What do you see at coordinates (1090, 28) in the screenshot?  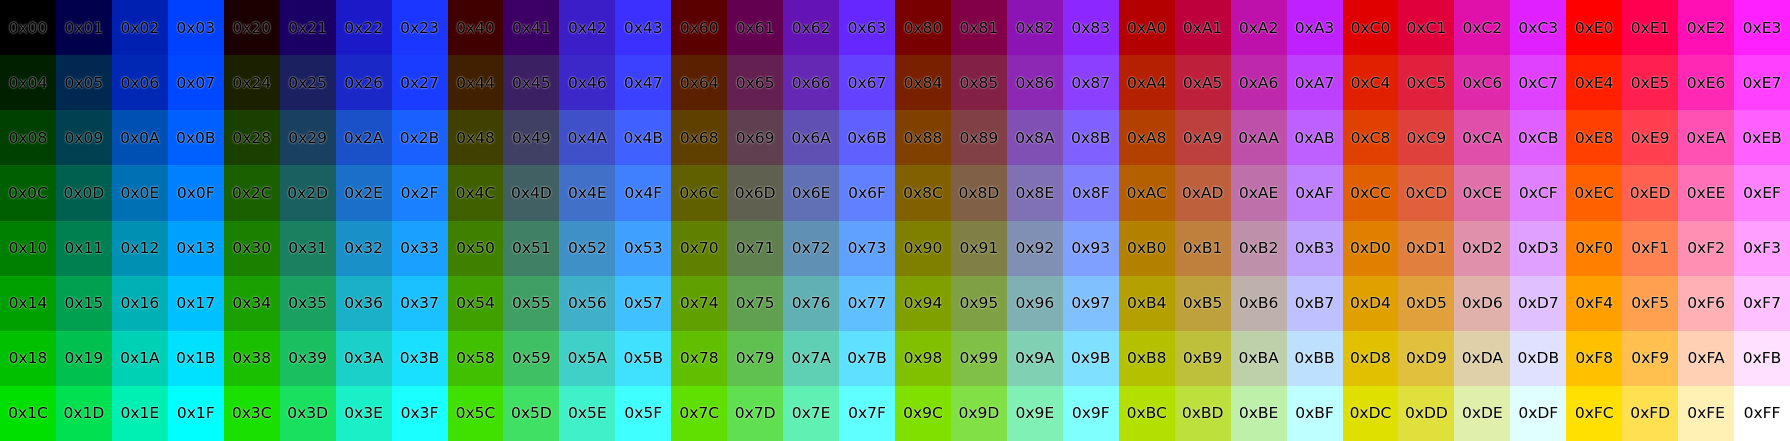 I see `color-swatch: 0x83` at bounding box center [1090, 28].